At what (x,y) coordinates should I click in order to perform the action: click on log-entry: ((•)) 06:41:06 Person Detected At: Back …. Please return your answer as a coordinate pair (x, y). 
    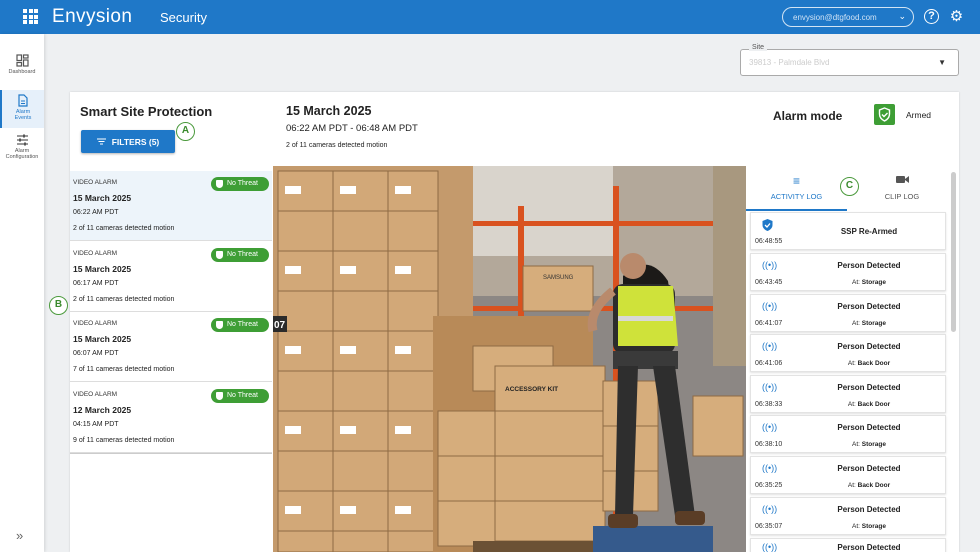
    Looking at the image, I should click on (848, 353).